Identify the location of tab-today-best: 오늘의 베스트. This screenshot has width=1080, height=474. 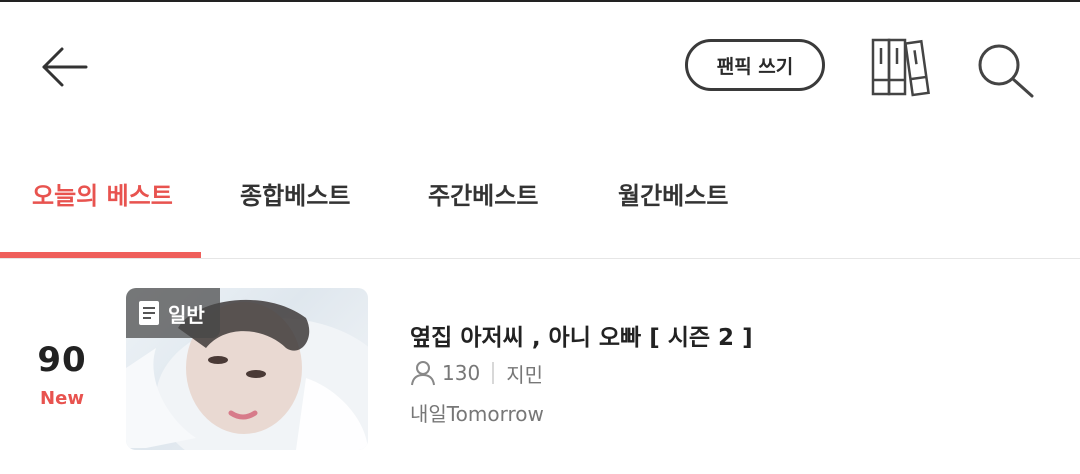
(102, 196).